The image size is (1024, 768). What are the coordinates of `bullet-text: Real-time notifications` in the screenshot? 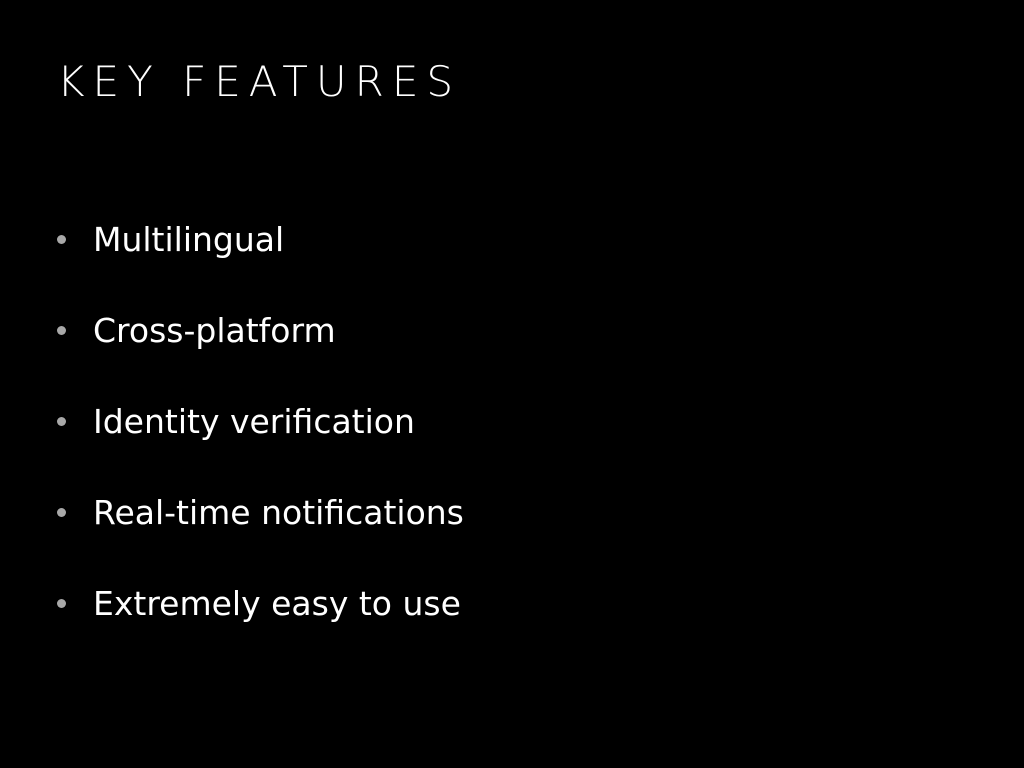 It's located at (278, 512).